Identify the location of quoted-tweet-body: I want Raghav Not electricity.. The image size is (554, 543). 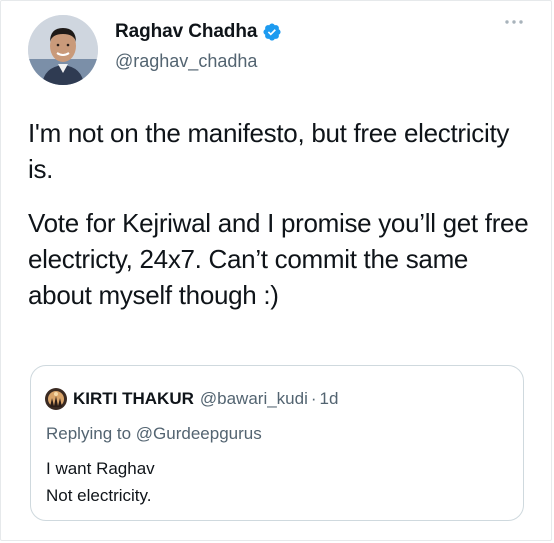
(100, 482).